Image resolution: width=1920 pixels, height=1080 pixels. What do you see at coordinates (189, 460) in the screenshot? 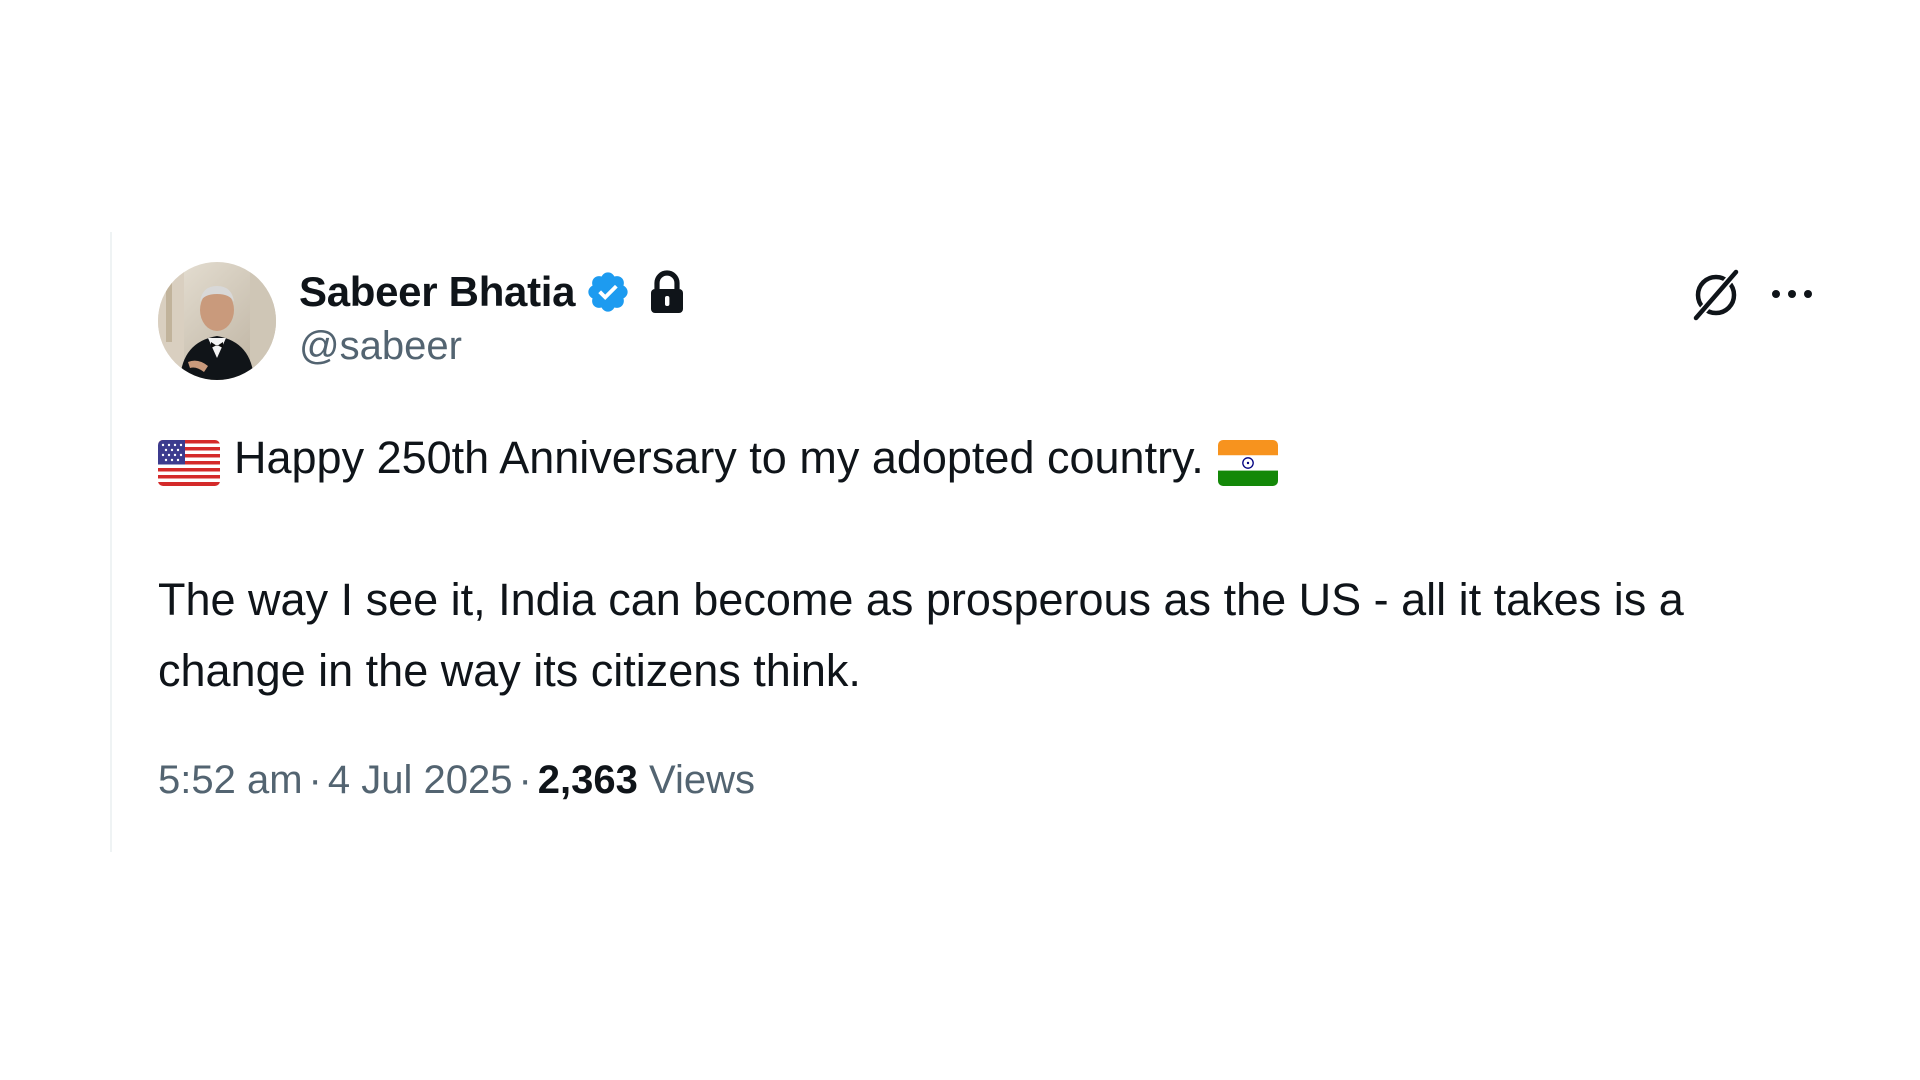
I see `us-flag-icon` at bounding box center [189, 460].